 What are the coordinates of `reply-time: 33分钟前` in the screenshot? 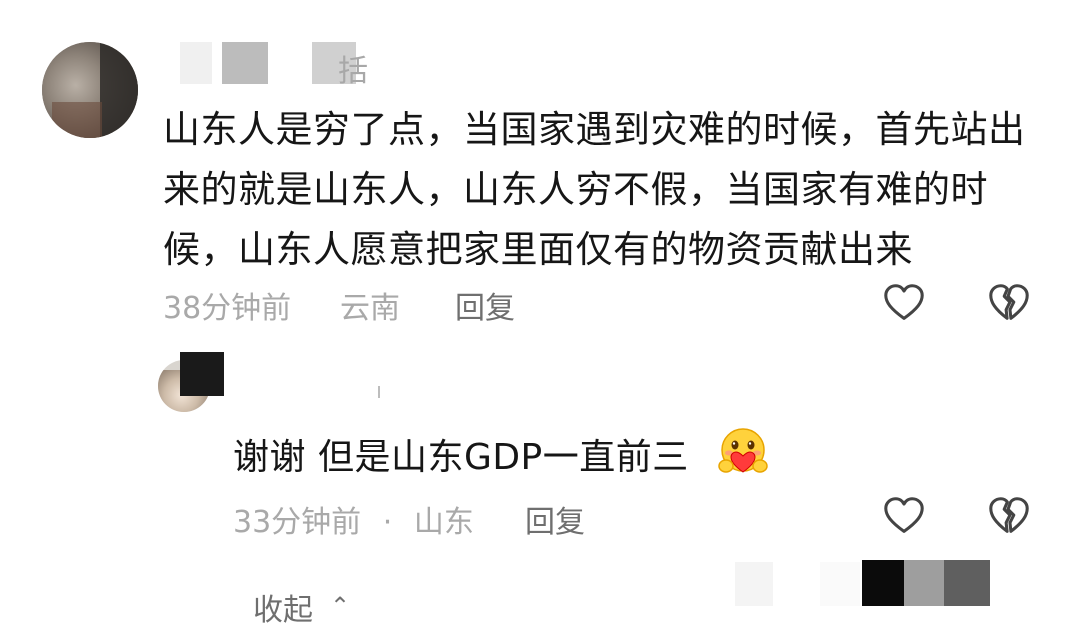 It's located at (297, 522).